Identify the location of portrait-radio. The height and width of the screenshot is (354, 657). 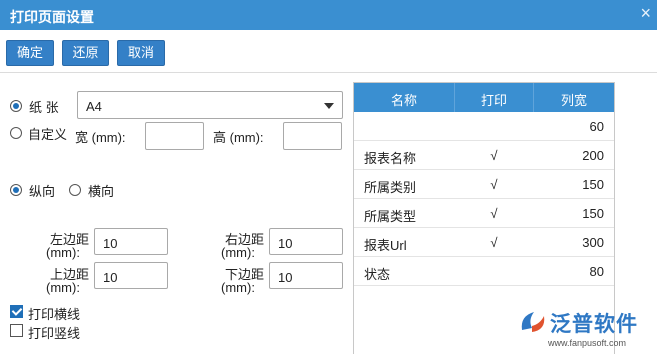
(16, 190).